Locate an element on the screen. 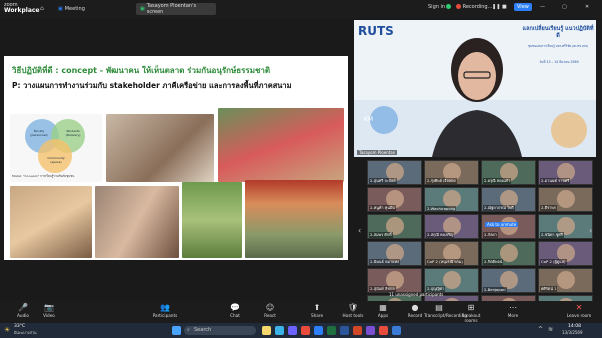 This screenshot has height=338, width=602. leave-room-button: ✕ Leave room is located at coordinates (579, 310).